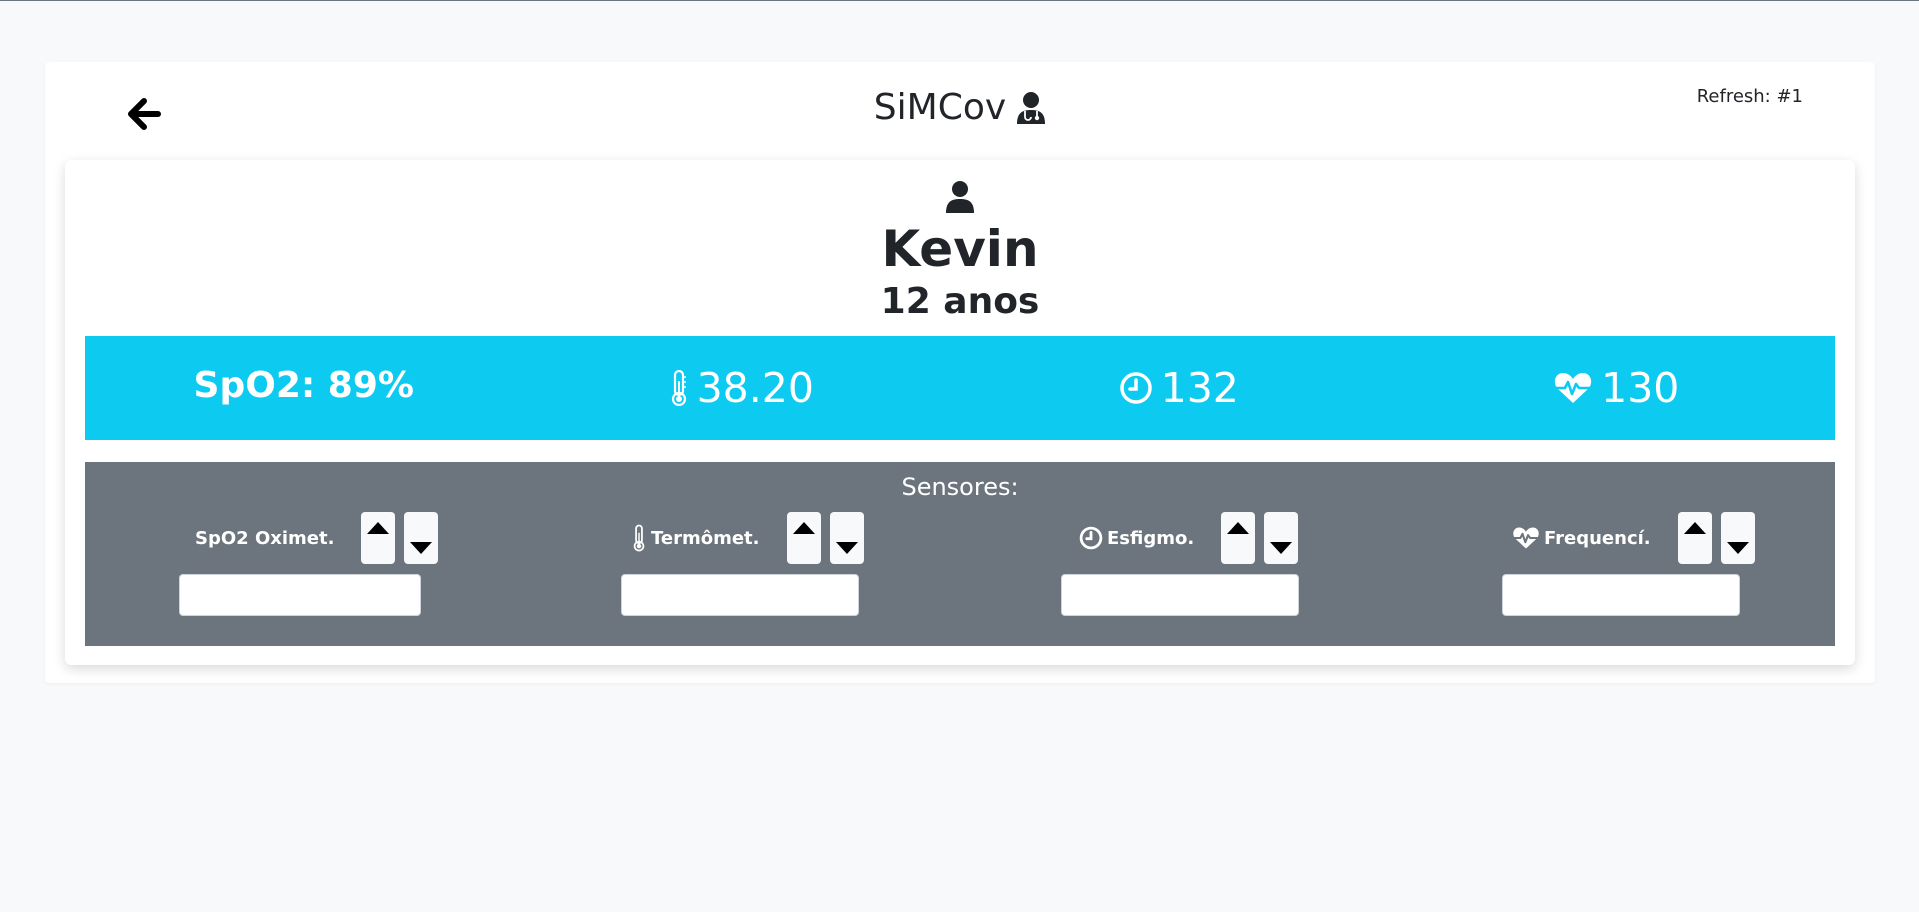 This screenshot has width=1919, height=912. Describe the element at coordinates (755, 388) in the screenshot. I see `temperature-value: 38.20` at that location.